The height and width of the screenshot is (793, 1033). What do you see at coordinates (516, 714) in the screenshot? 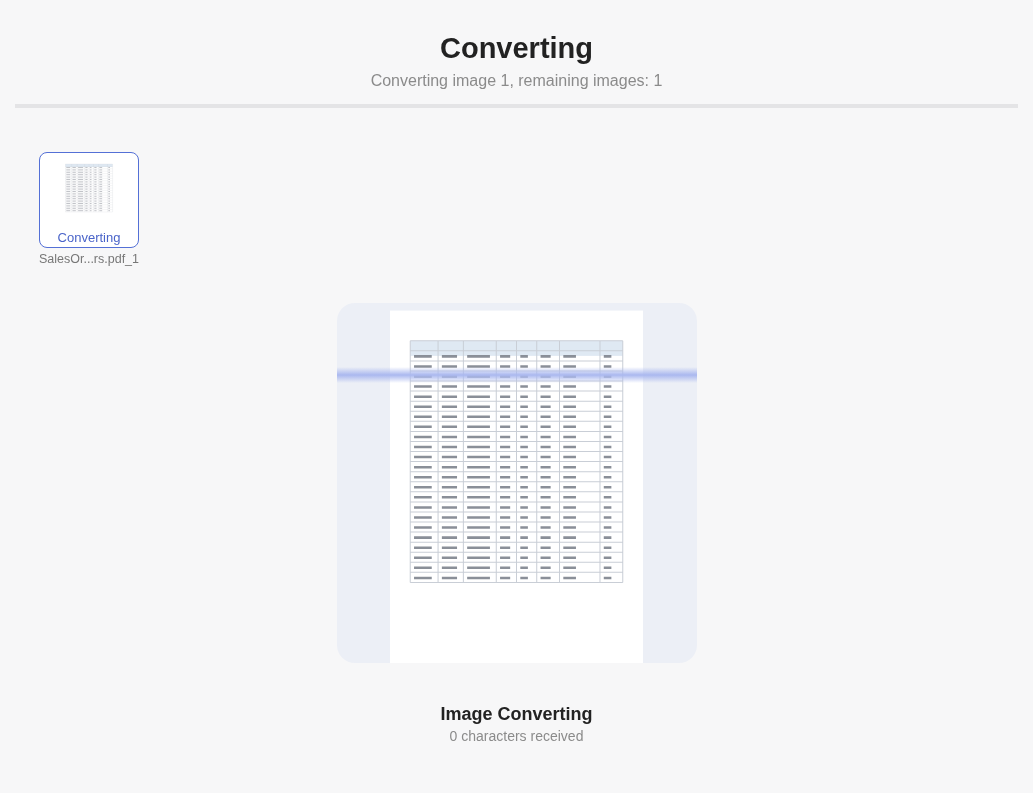
I see `status-title: Image Converting` at bounding box center [516, 714].